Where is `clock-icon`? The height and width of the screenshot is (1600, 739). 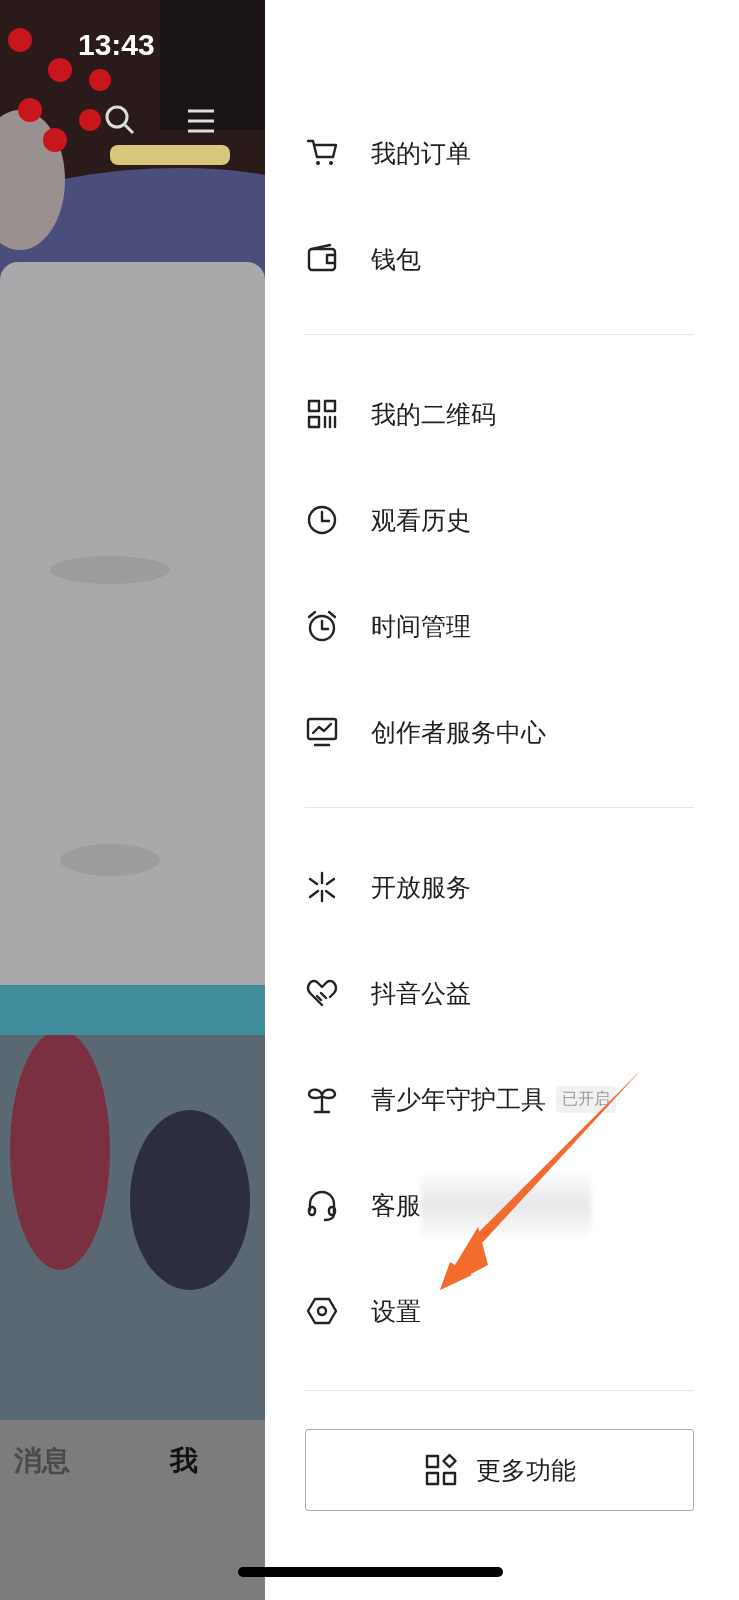
clock-icon is located at coordinates (322, 520).